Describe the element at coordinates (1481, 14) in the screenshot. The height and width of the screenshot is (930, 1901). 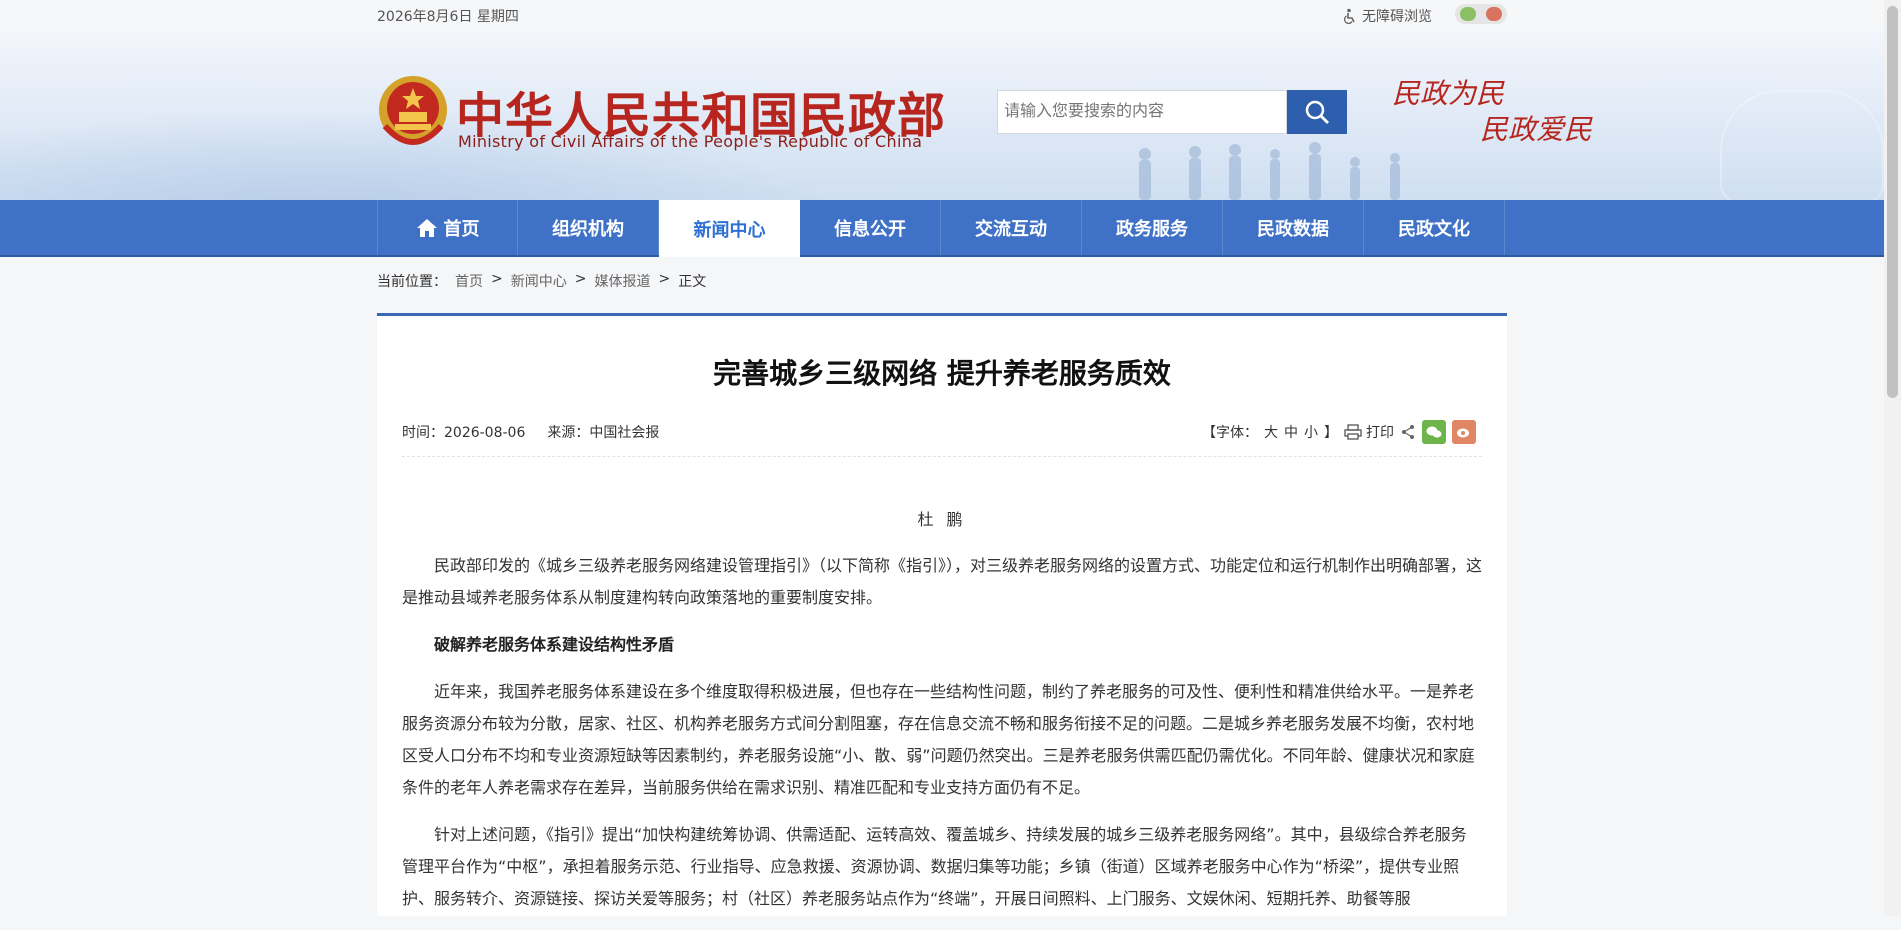
I see `social-links-mini` at that location.